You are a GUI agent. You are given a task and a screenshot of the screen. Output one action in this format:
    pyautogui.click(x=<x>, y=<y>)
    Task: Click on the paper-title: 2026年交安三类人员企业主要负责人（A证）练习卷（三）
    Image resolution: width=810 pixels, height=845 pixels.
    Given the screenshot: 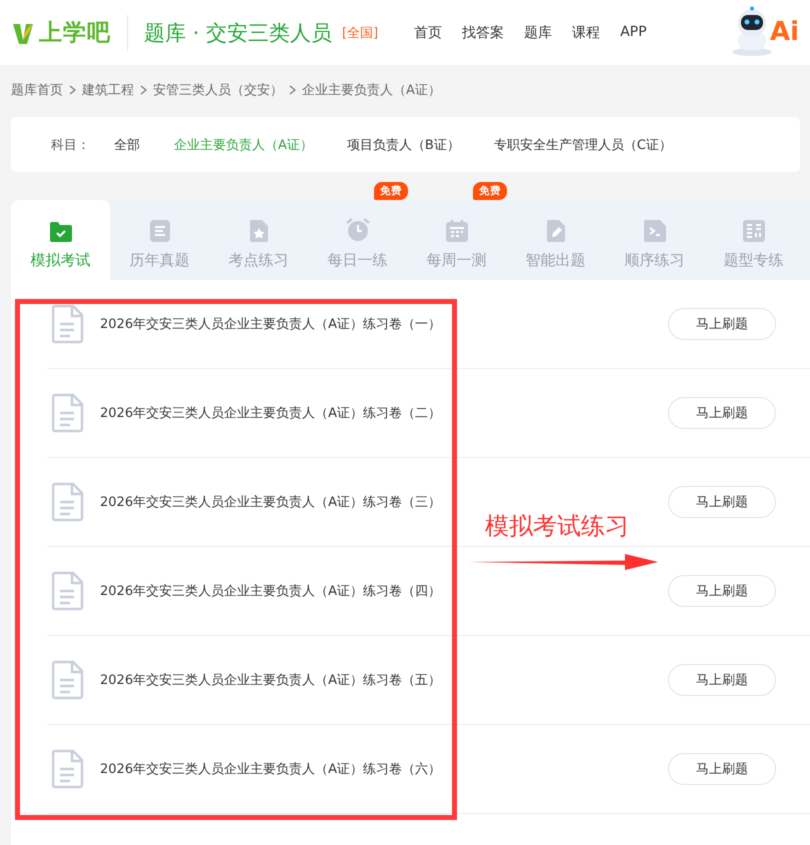 What is the action you would take?
    pyautogui.click(x=270, y=502)
    